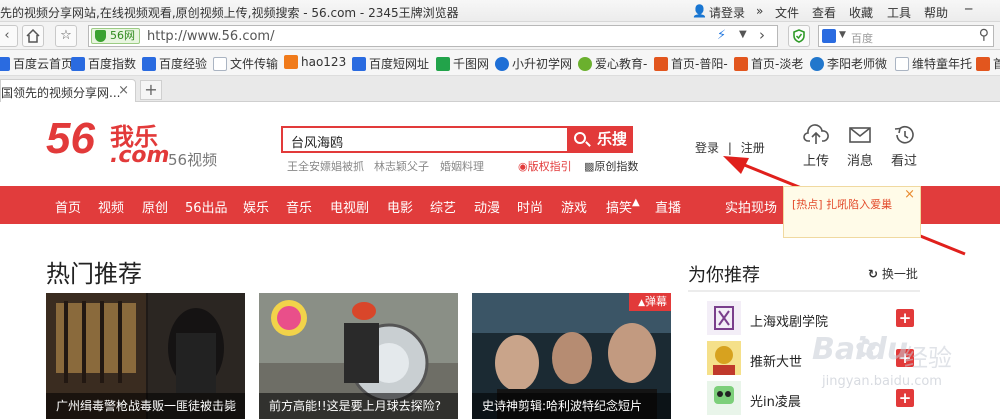 This screenshot has height=419, width=1000. I want to click on video-caption: 广州缉毒警枪战毒贩一匪徒被击毙, so click(145, 406).